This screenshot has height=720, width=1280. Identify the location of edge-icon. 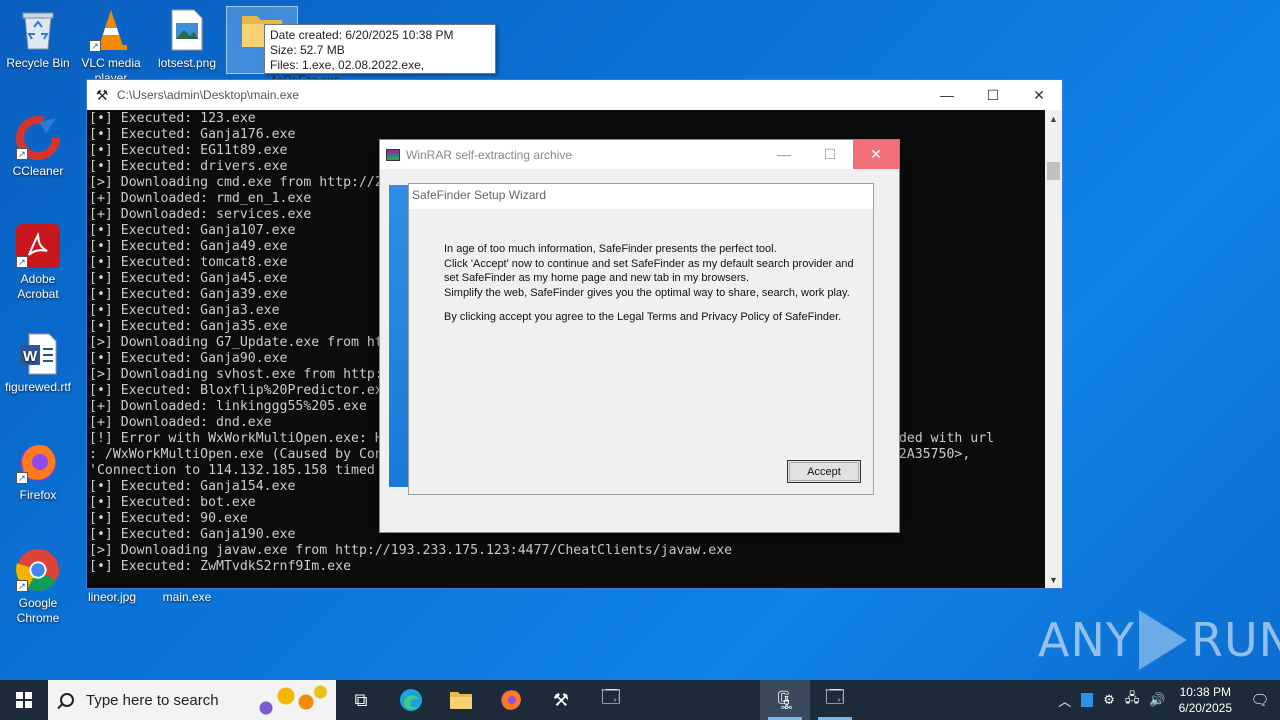
(411, 700).